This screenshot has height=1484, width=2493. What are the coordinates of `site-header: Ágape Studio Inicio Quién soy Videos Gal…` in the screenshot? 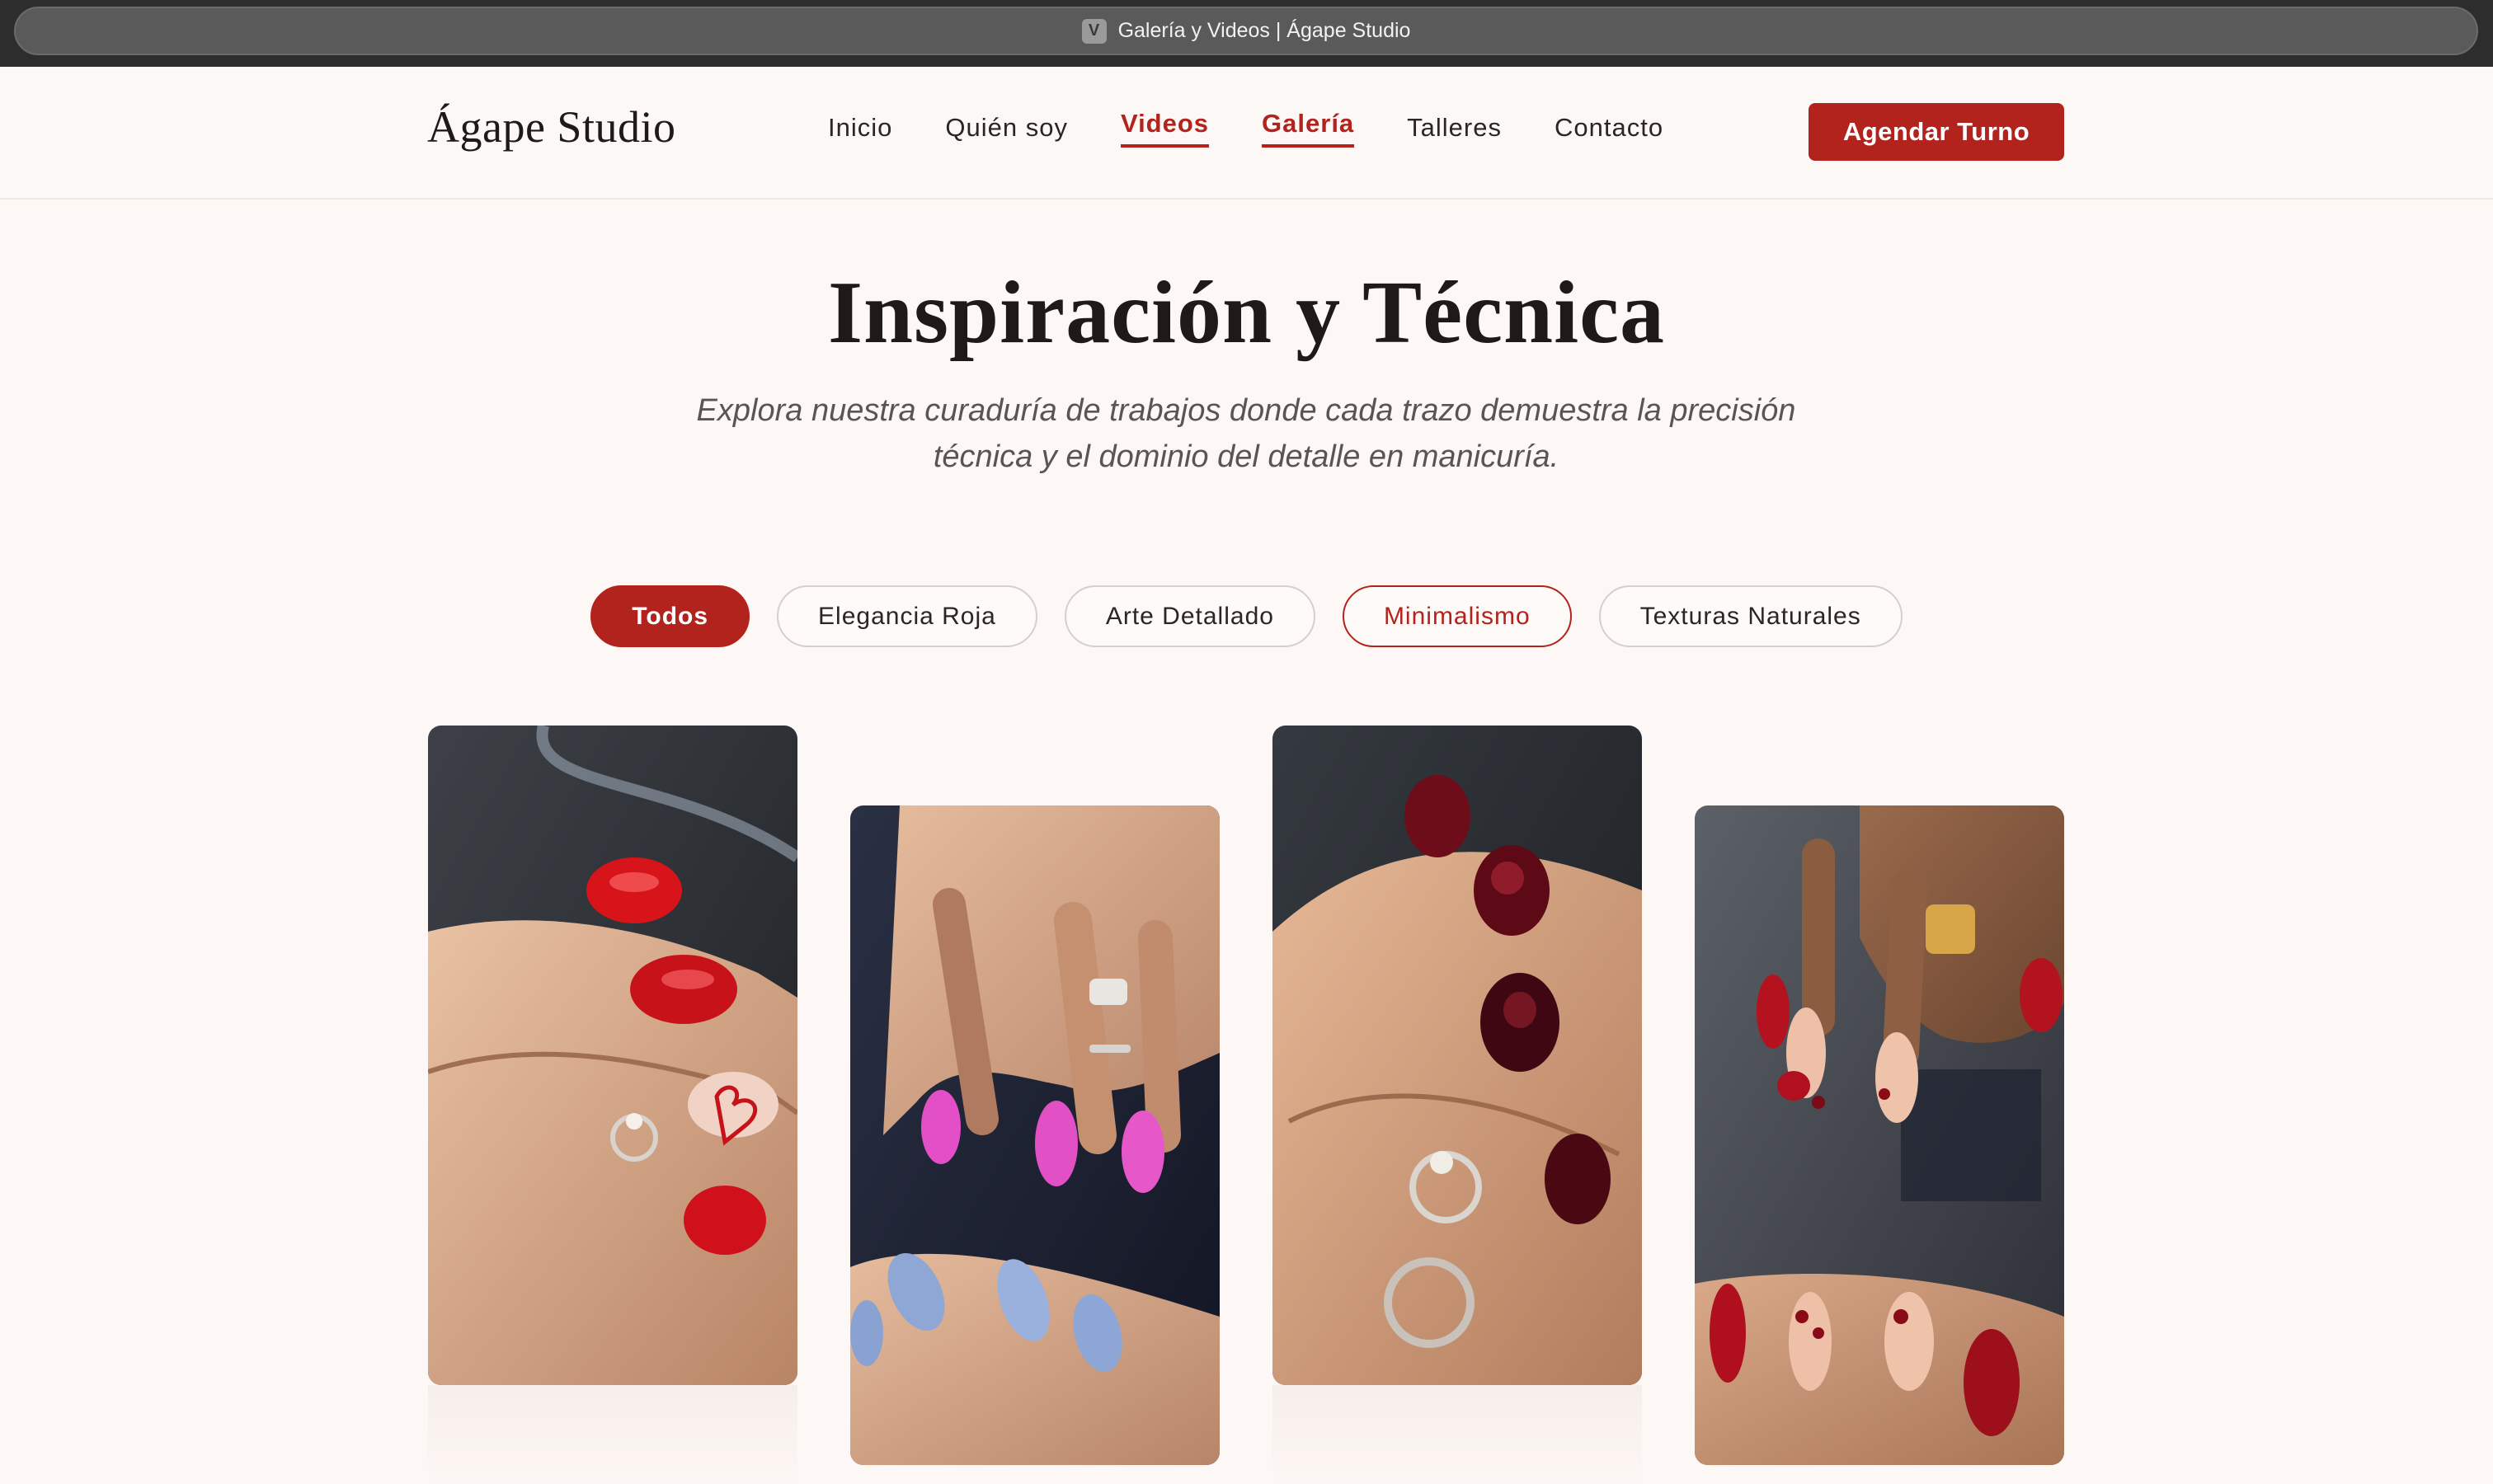 It's located at (1246, 133).